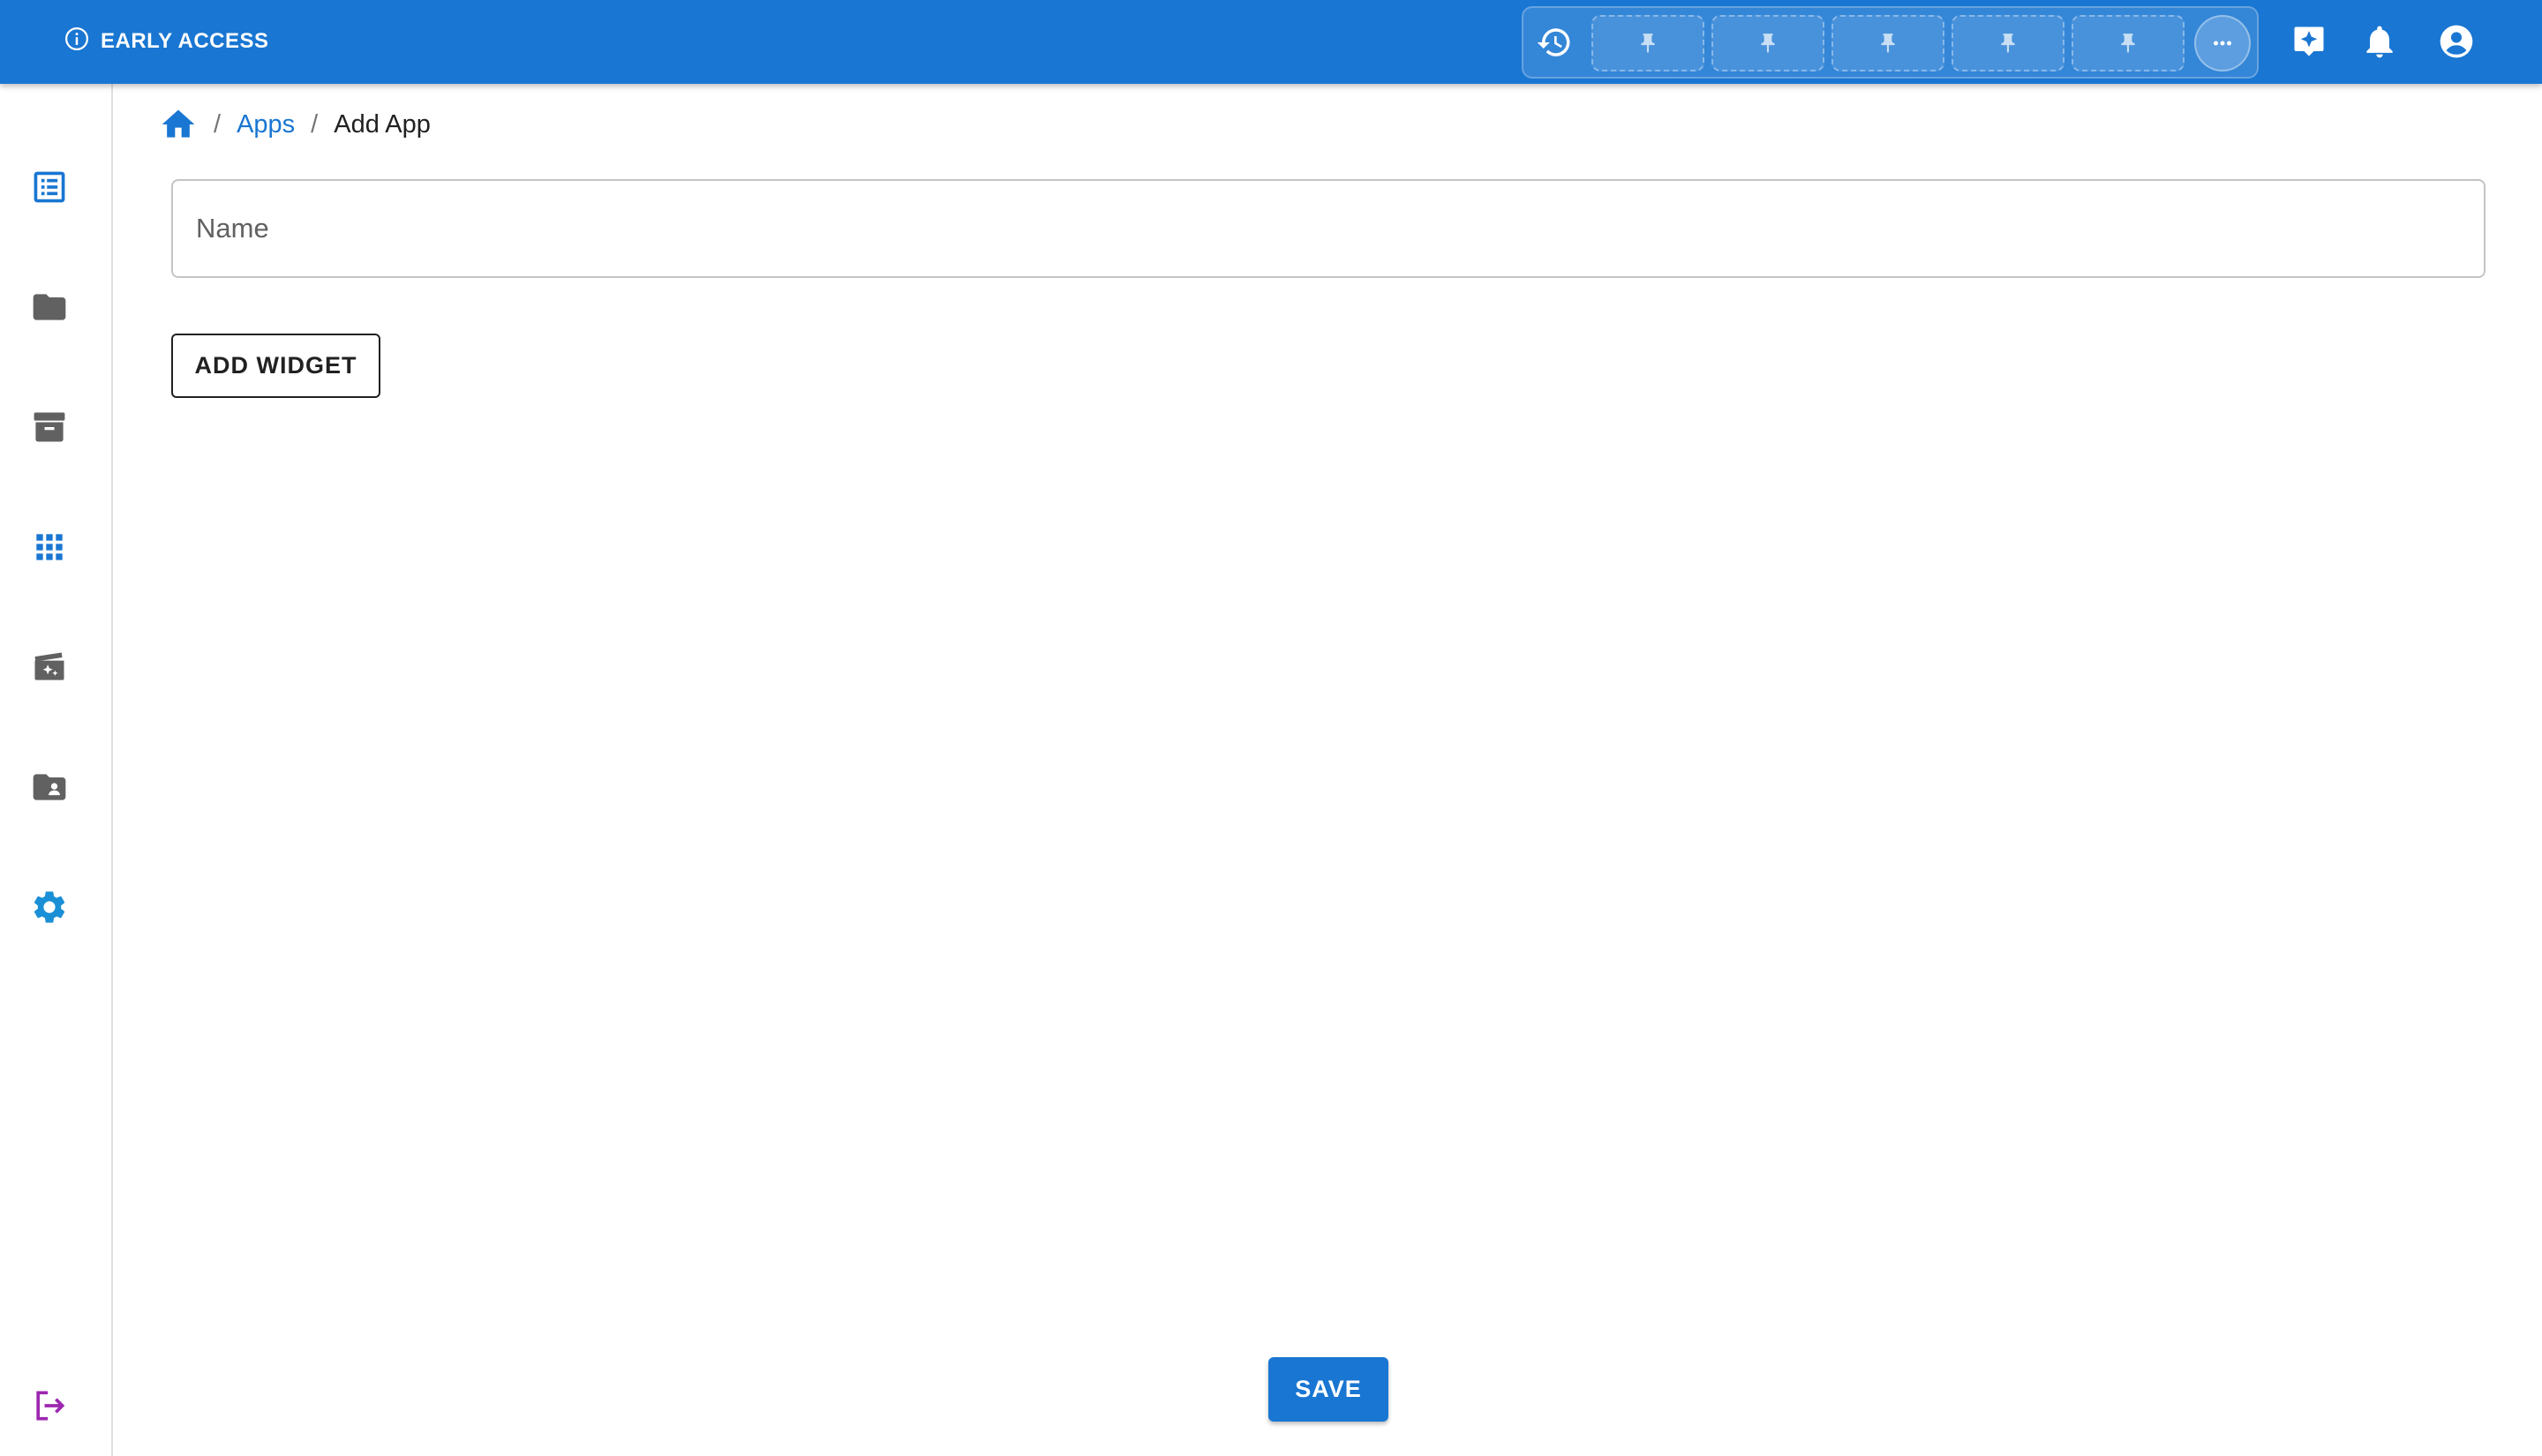  I want to click on add-widget-button: ADD WIDGET, so click(276, 366).